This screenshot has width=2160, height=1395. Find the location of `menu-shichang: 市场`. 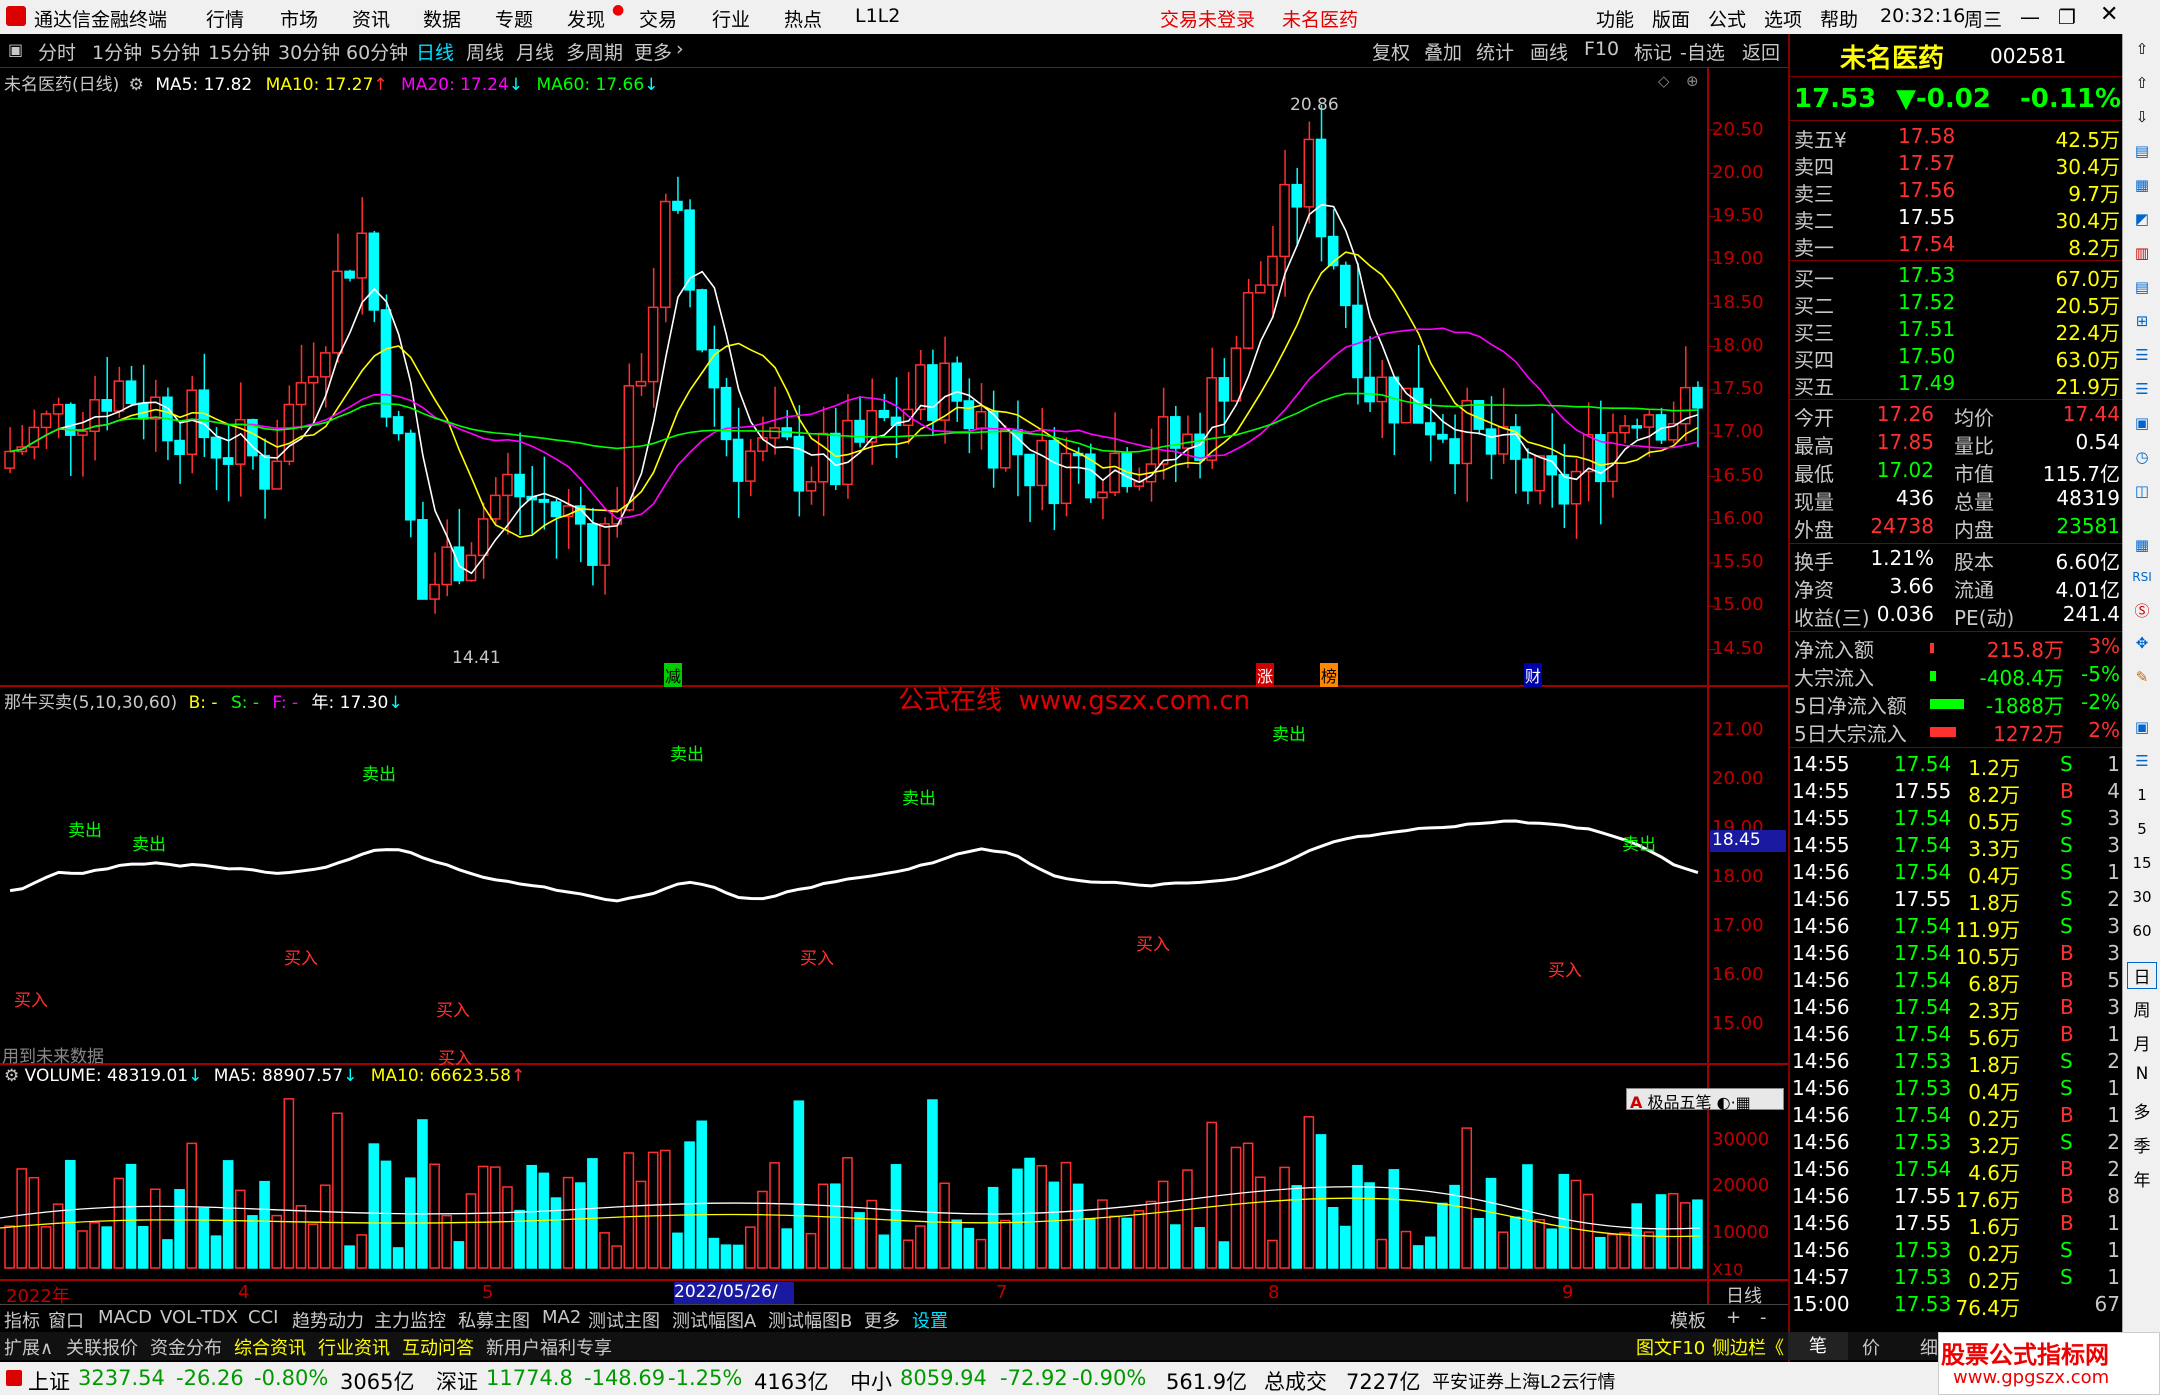

menu-shichang: 市场 is located at coordinates (299, 18).